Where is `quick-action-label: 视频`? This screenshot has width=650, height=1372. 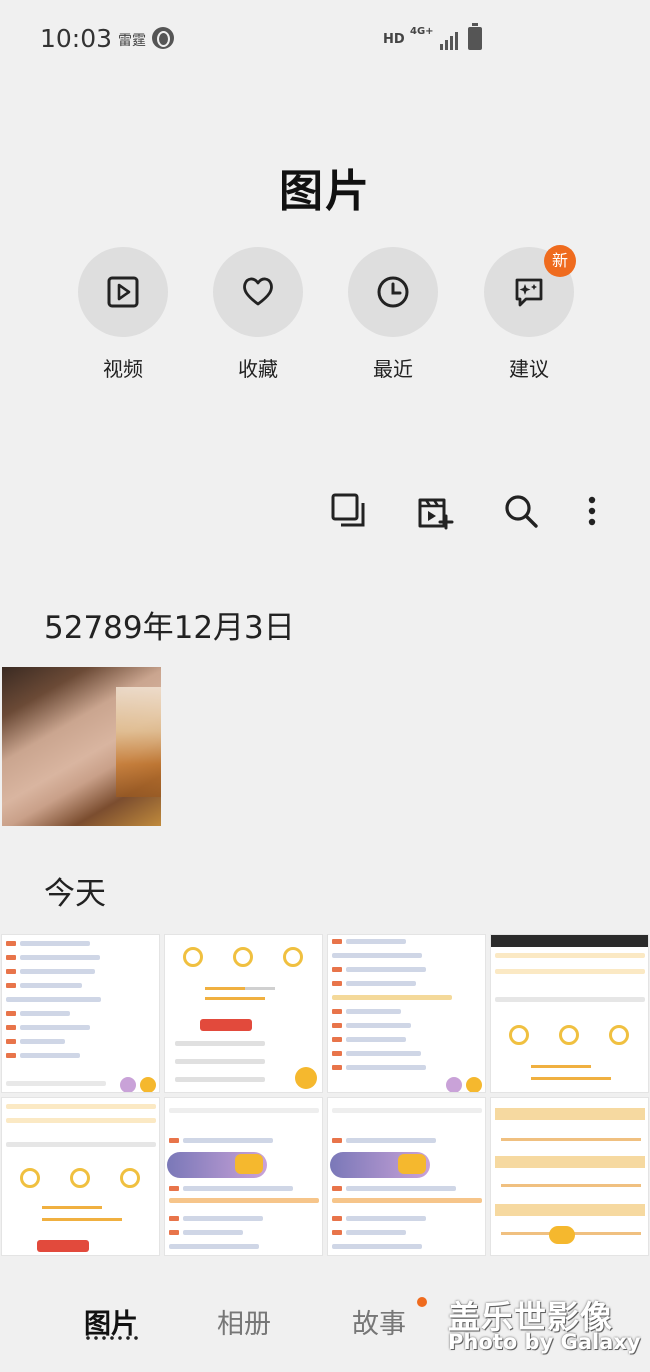
quick-action-label: 视频 is located at coordinates (123, 369).